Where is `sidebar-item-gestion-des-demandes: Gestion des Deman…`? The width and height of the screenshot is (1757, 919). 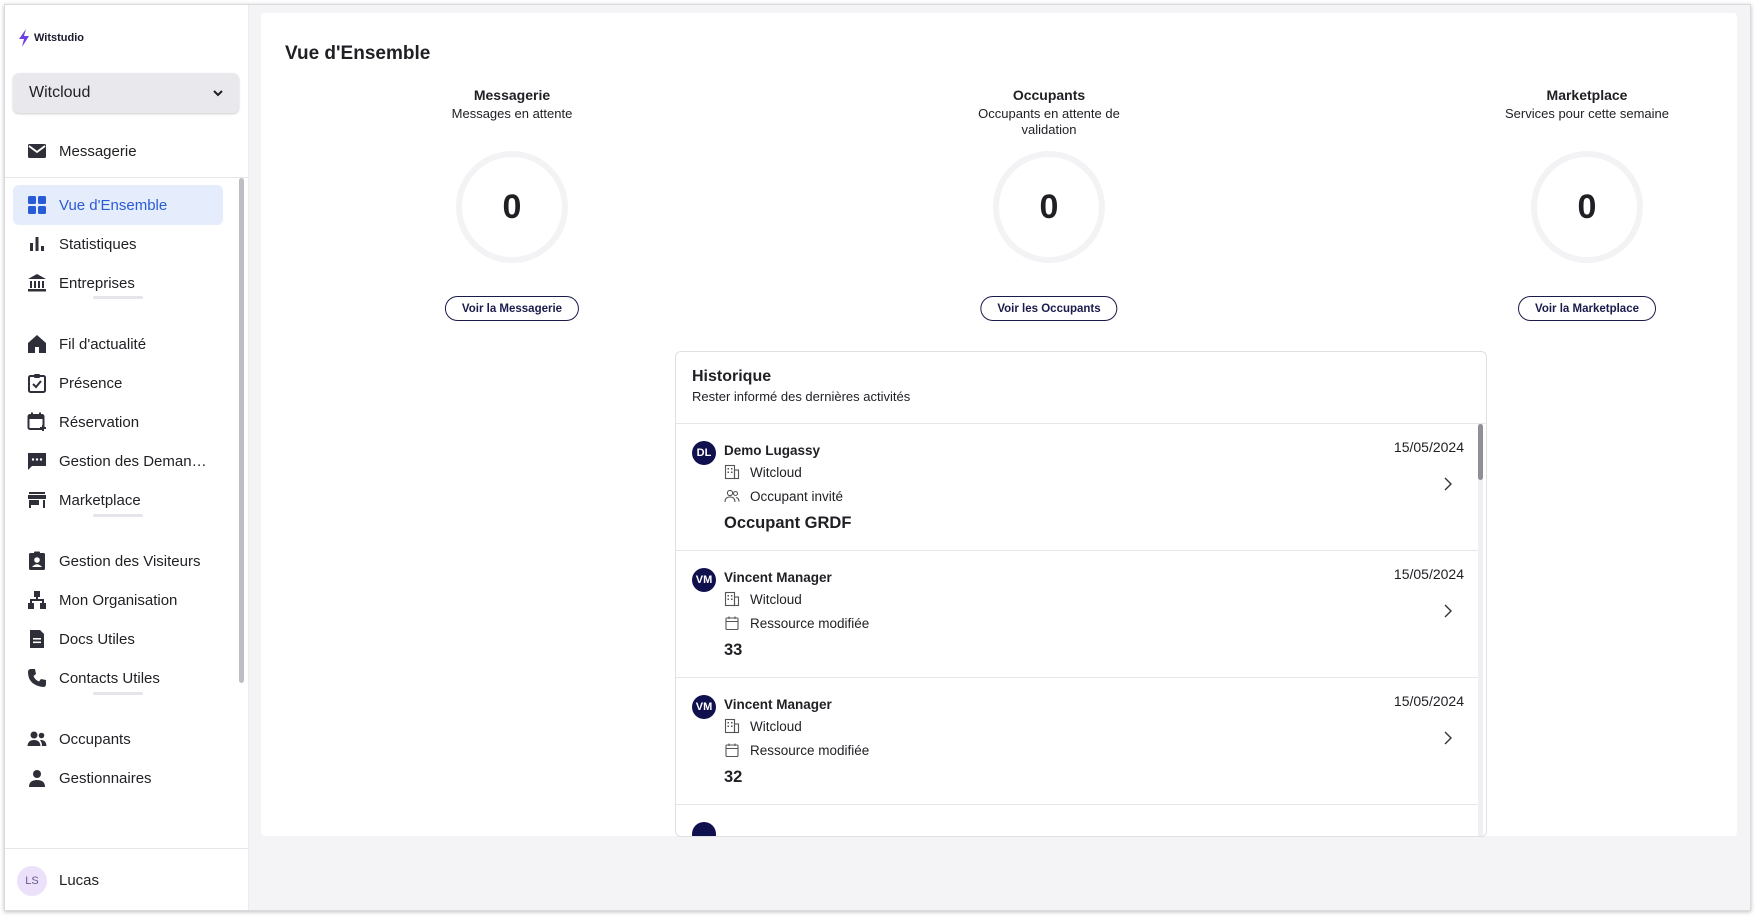 sidebar-item-gestion-des-demandes: Gestion des Deman… is located at coordinates (118, 461).